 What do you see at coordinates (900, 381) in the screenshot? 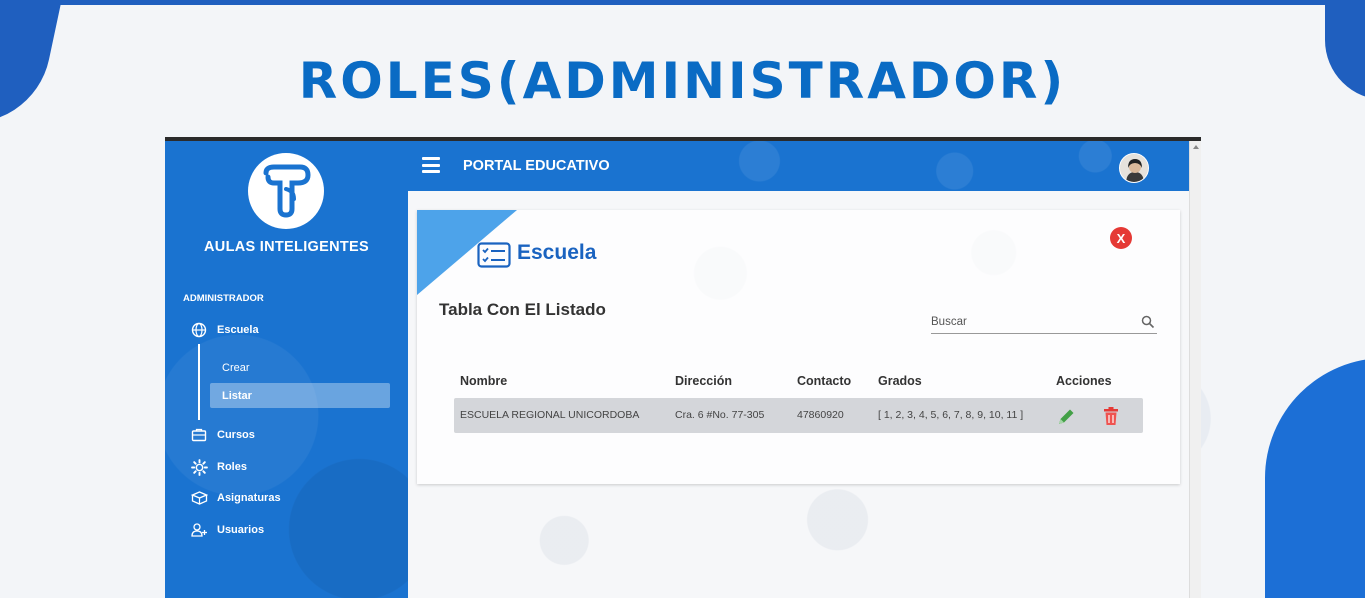
I see `column-header: Grados` at bounding box center [900, 381].